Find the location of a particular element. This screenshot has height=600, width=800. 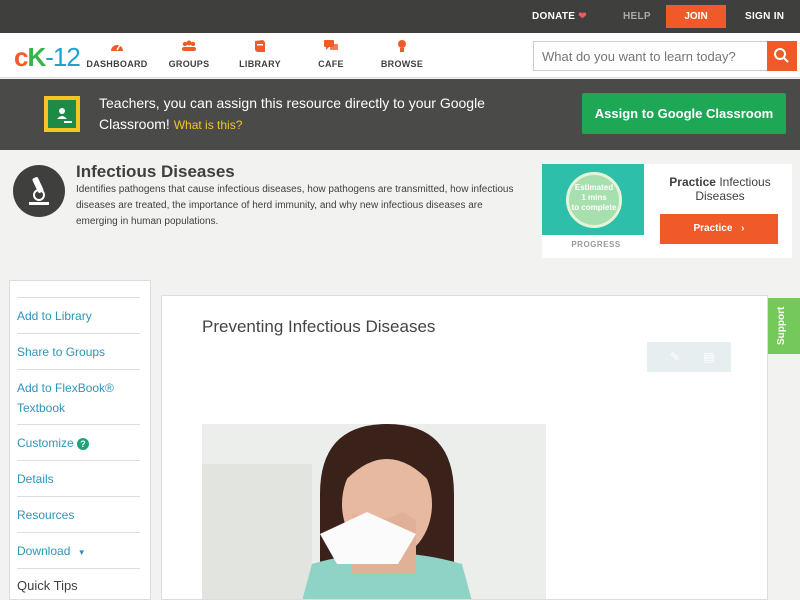

progress-tile: Estimated 1 mins to complete is located at coordinates (593, 199).